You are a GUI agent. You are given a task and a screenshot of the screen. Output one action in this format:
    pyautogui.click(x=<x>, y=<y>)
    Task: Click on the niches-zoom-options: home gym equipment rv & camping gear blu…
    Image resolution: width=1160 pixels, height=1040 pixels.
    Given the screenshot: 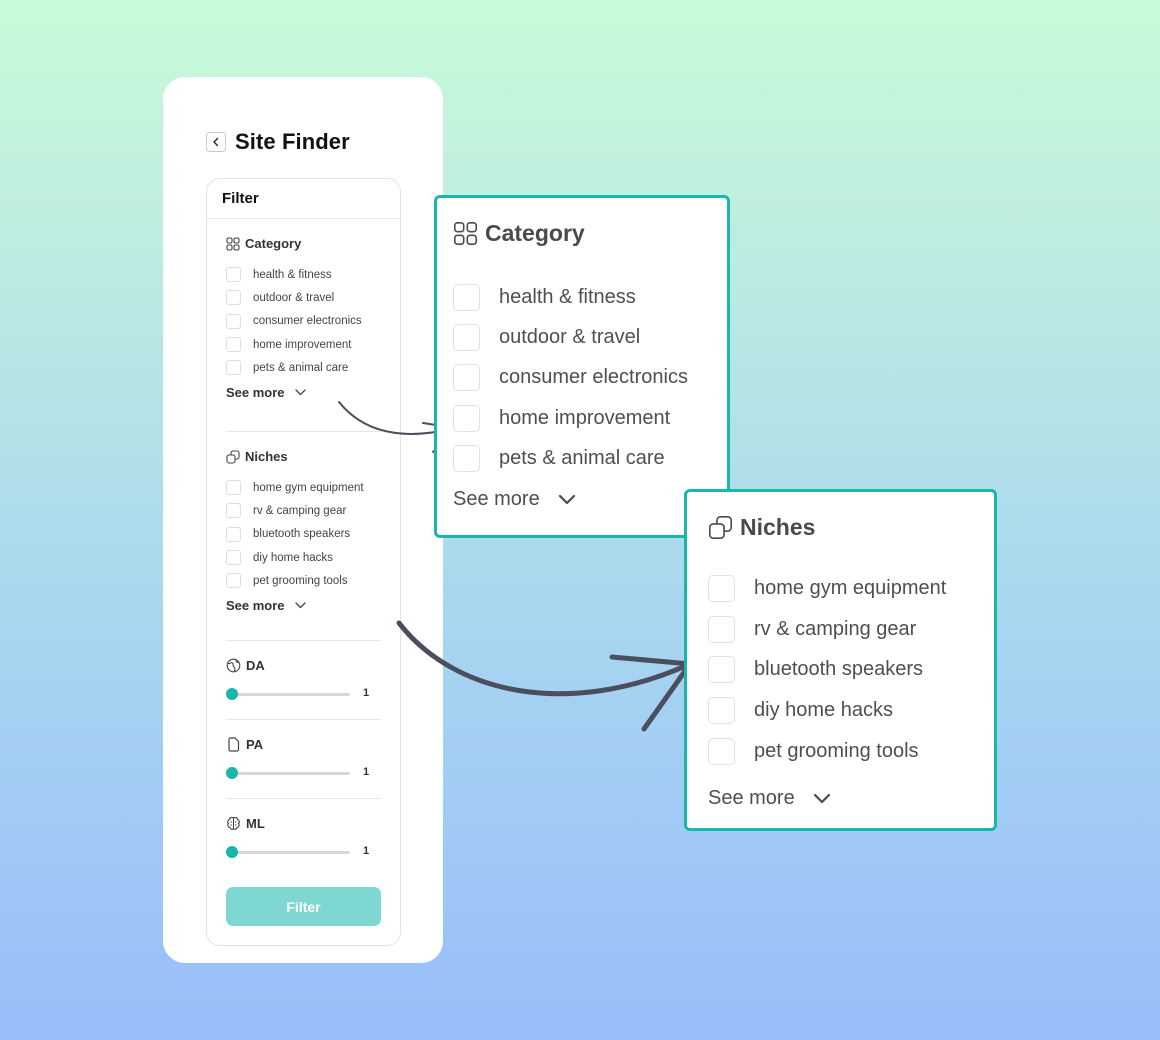 What is the action you would take?
    pyautogui.click(x=827, y=670)
    